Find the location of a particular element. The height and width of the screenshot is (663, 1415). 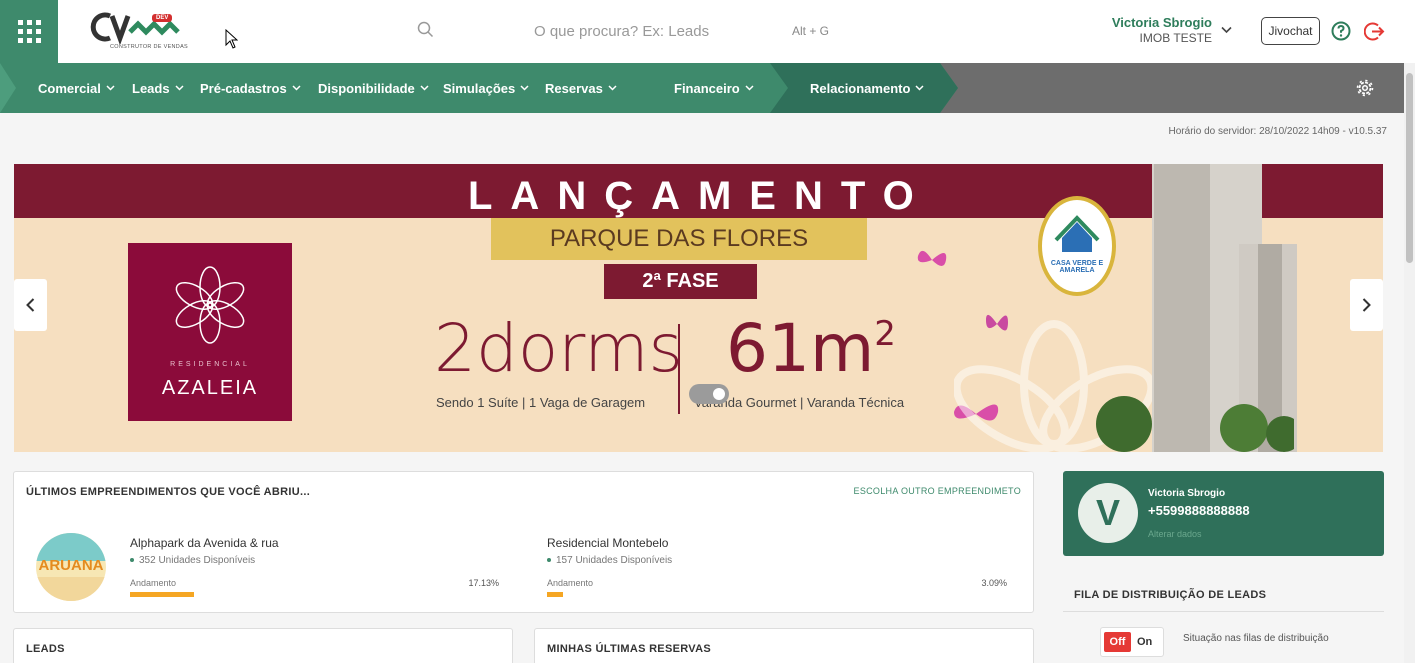

user-menu: Victoria Sbrogio IMOB TESTE is located at coordinates (1151, 30).